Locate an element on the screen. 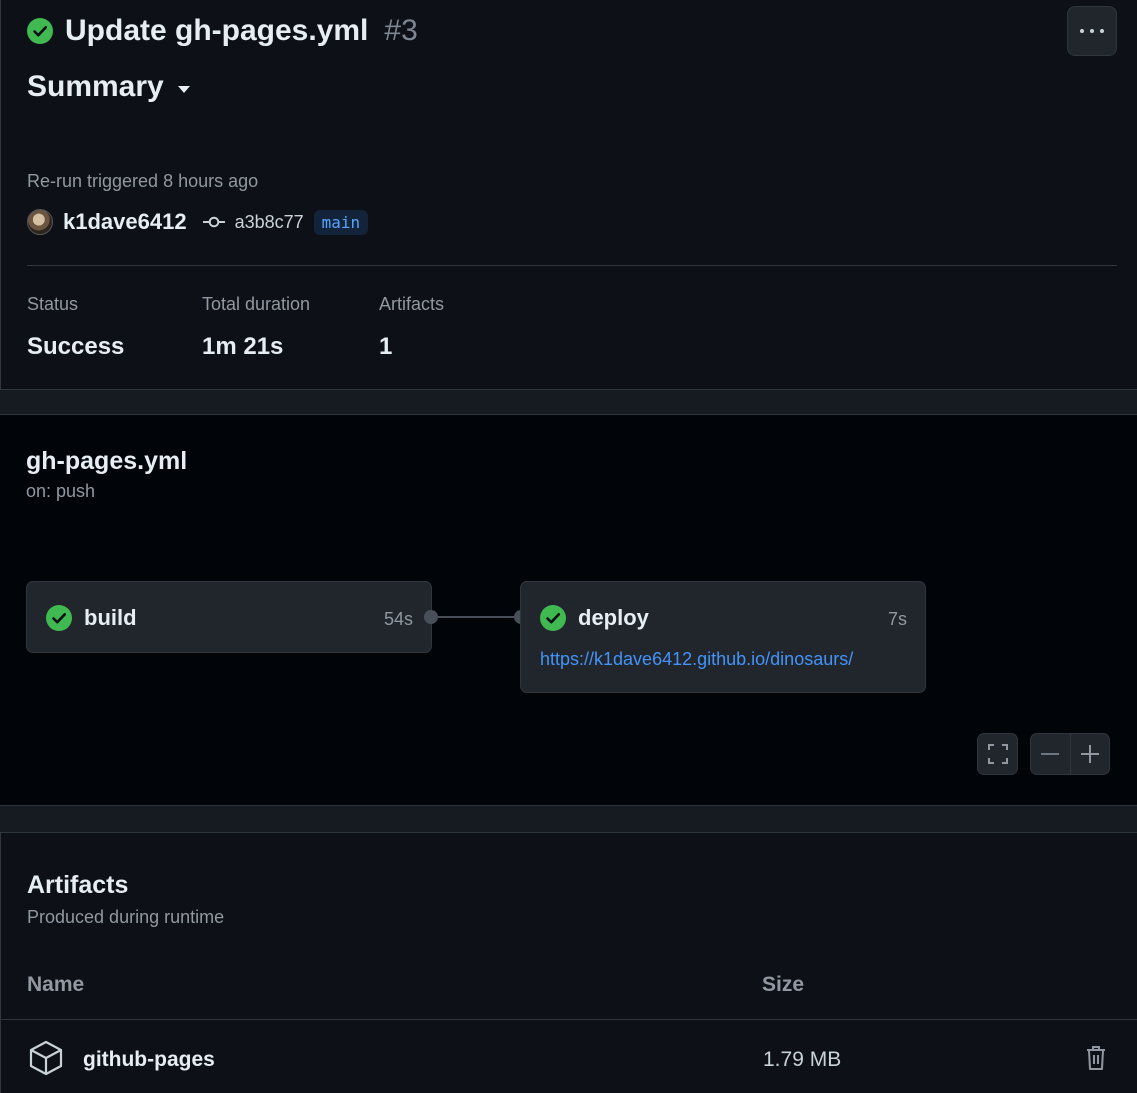 Image resolution: width=1137 pixels, height=1093 pixels. minus-icon is located at coordinates (1050, 754).